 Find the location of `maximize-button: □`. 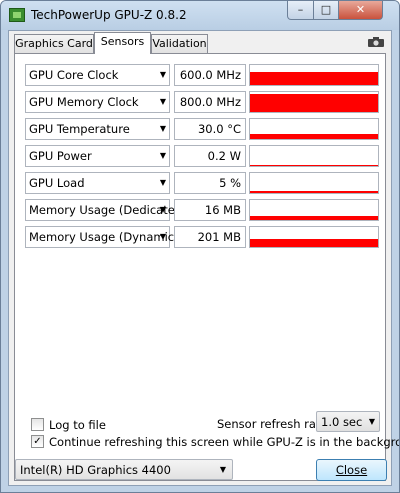

maximize-button: □ is located at coordinates (326, 10).